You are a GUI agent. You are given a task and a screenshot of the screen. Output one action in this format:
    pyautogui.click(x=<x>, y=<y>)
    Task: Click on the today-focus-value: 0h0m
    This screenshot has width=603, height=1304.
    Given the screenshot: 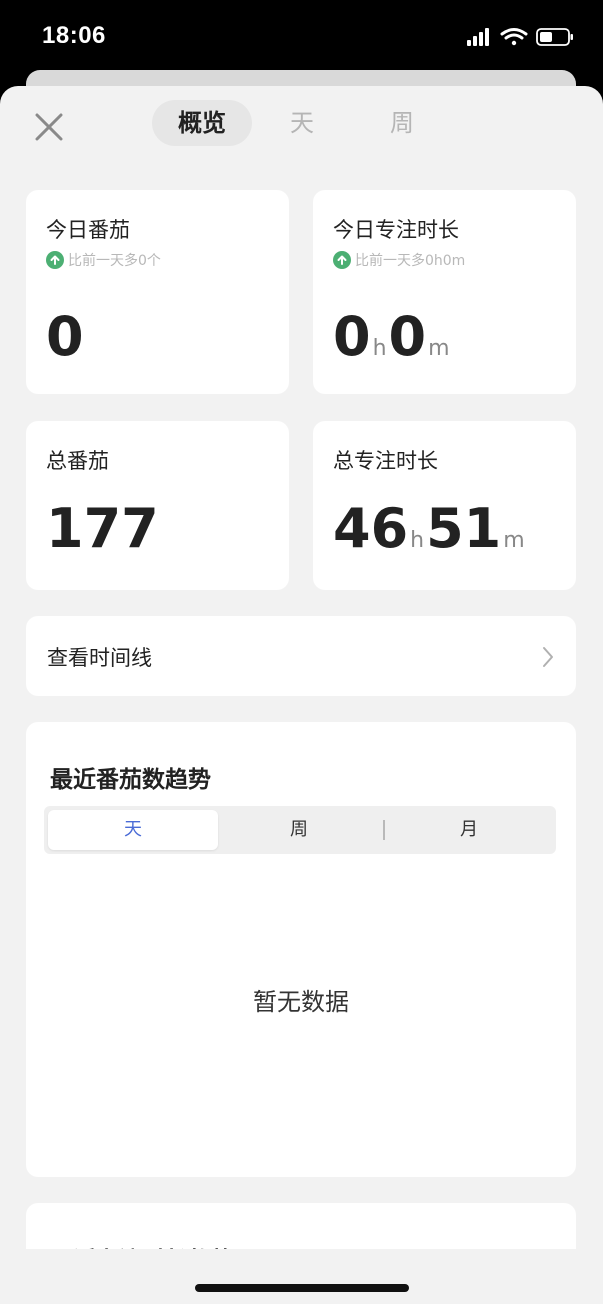 What is the action you would take?
    pyautogui.click(x=392, y=343)
    